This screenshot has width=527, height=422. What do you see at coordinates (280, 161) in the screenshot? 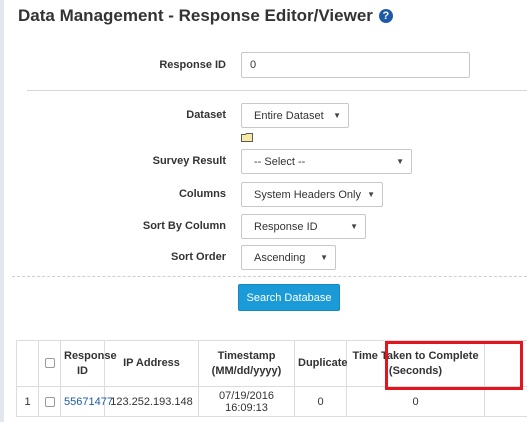
I see `survey-result-select-value: -- Select --` at bounding box center [280, 161].